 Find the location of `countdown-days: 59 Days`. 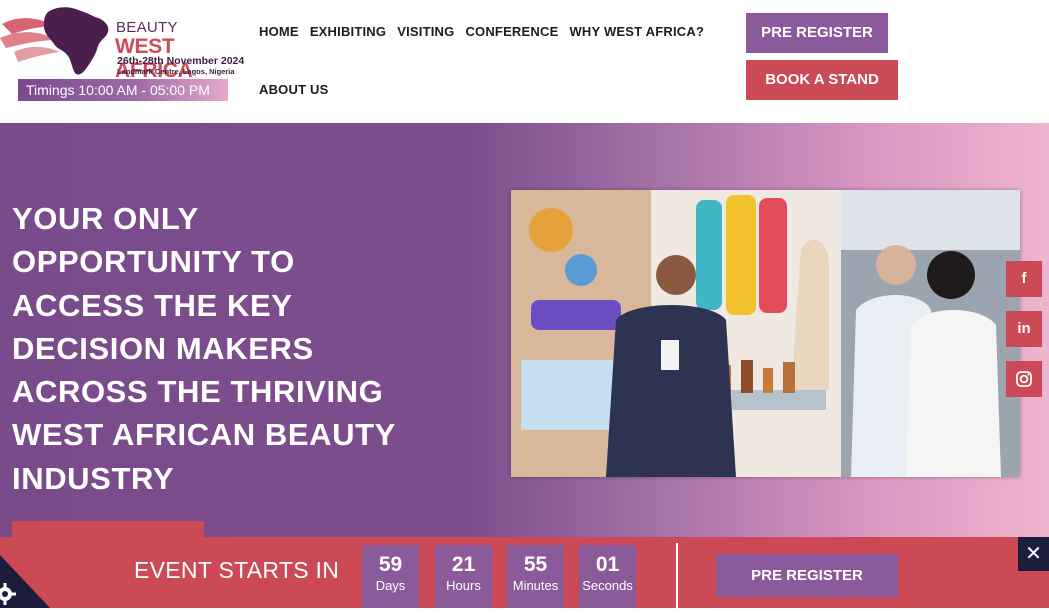

countdown-days: 59 Days is located at coordinates (390, 576).